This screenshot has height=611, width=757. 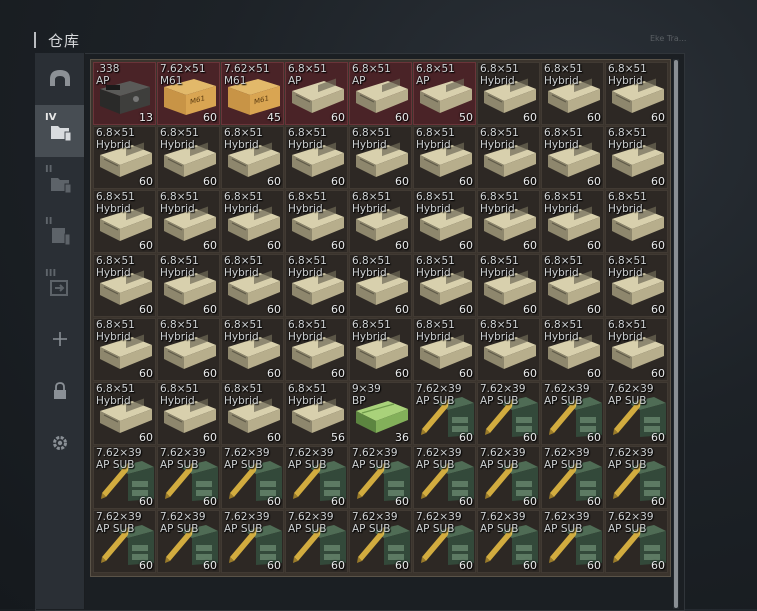 What do you see at coordinates (59, 183) in the screenshot?
I see `sidebar-item-storage-ii: II` at bounding box center [59, 183].